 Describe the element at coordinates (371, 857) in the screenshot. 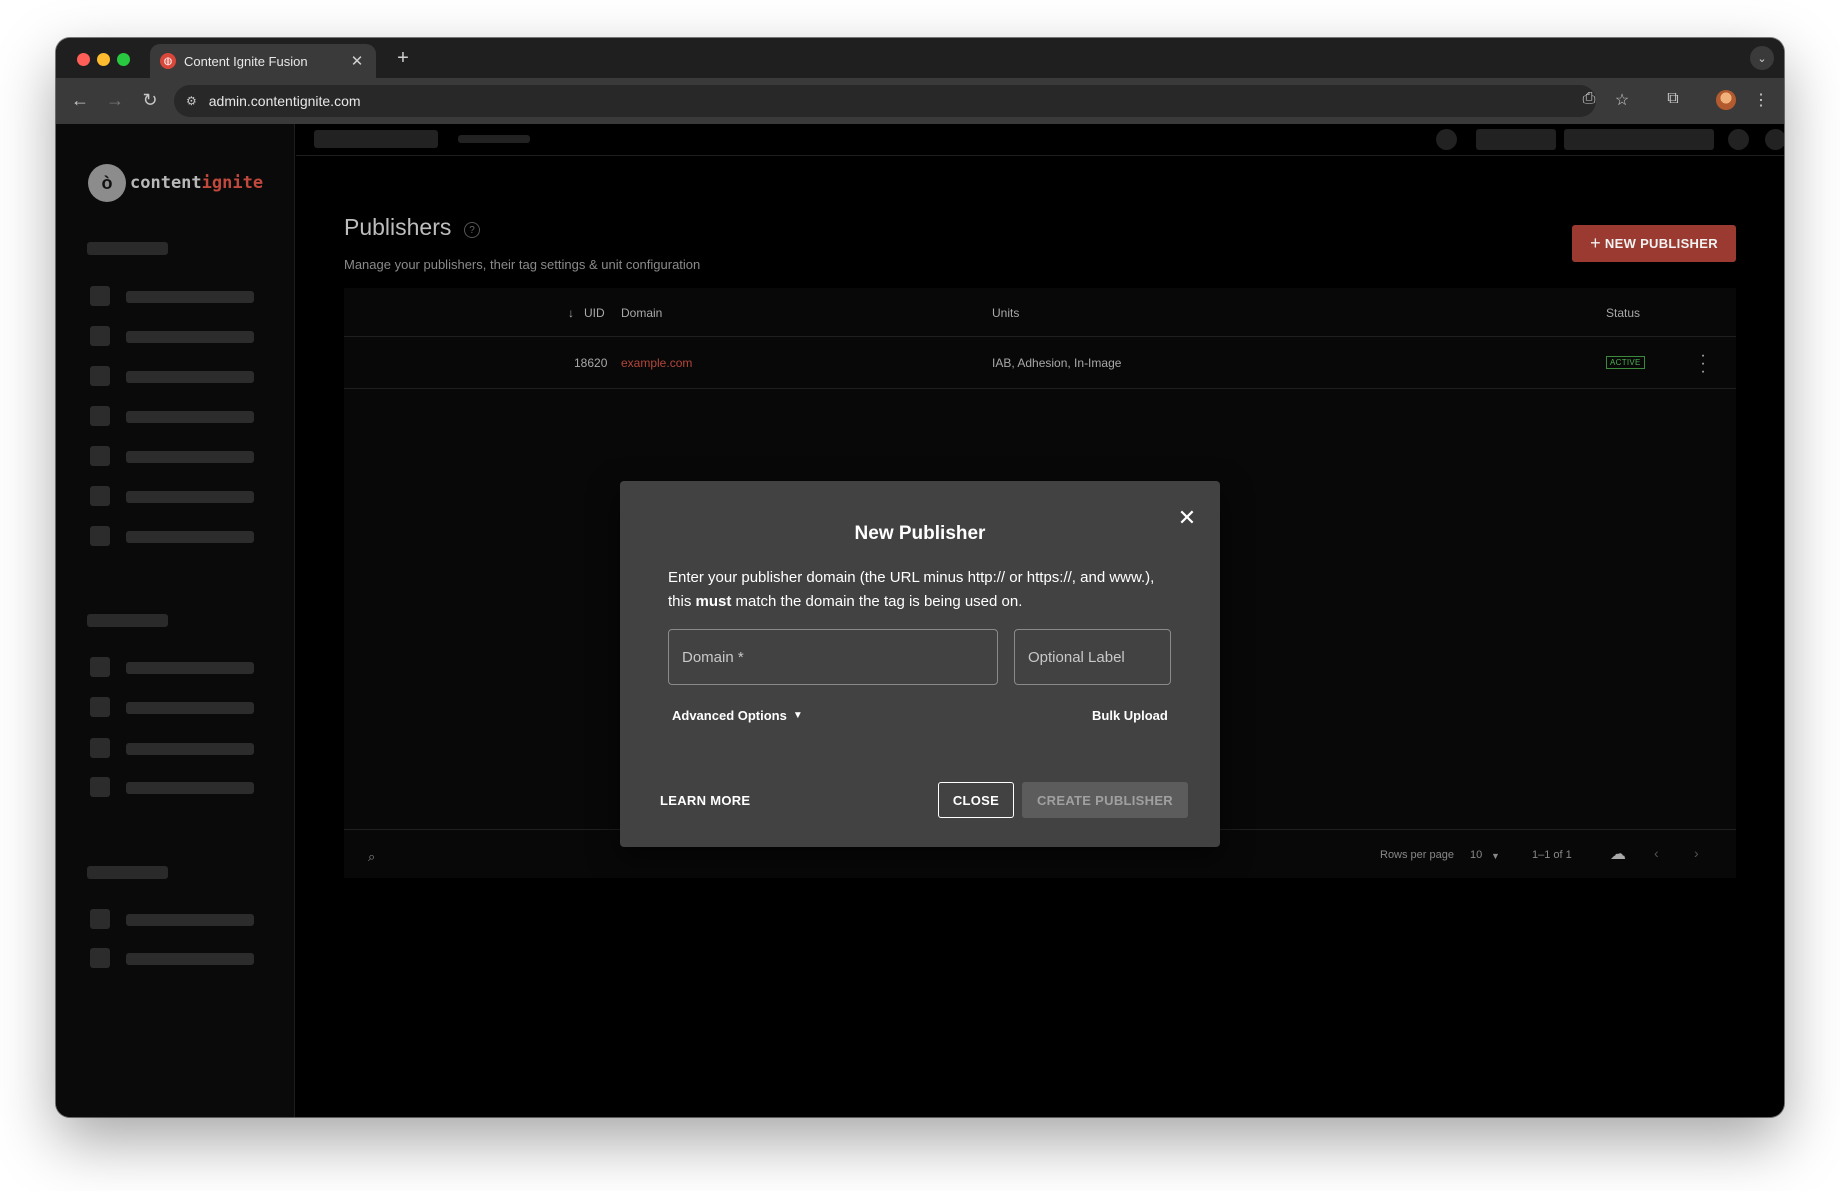

I see `search-icon: ⌕` at that location.